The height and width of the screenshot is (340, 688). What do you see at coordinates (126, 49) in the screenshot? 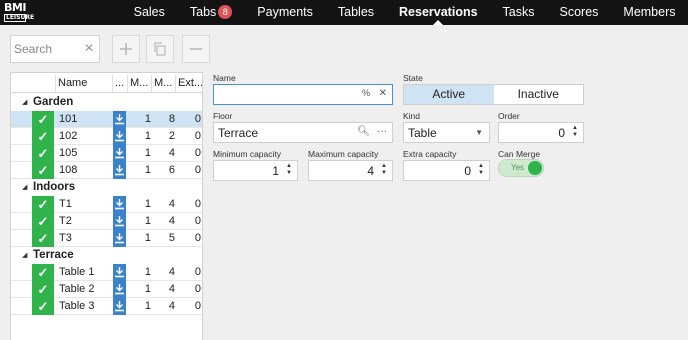
I see `add-button` at bounding box center [126, 49].